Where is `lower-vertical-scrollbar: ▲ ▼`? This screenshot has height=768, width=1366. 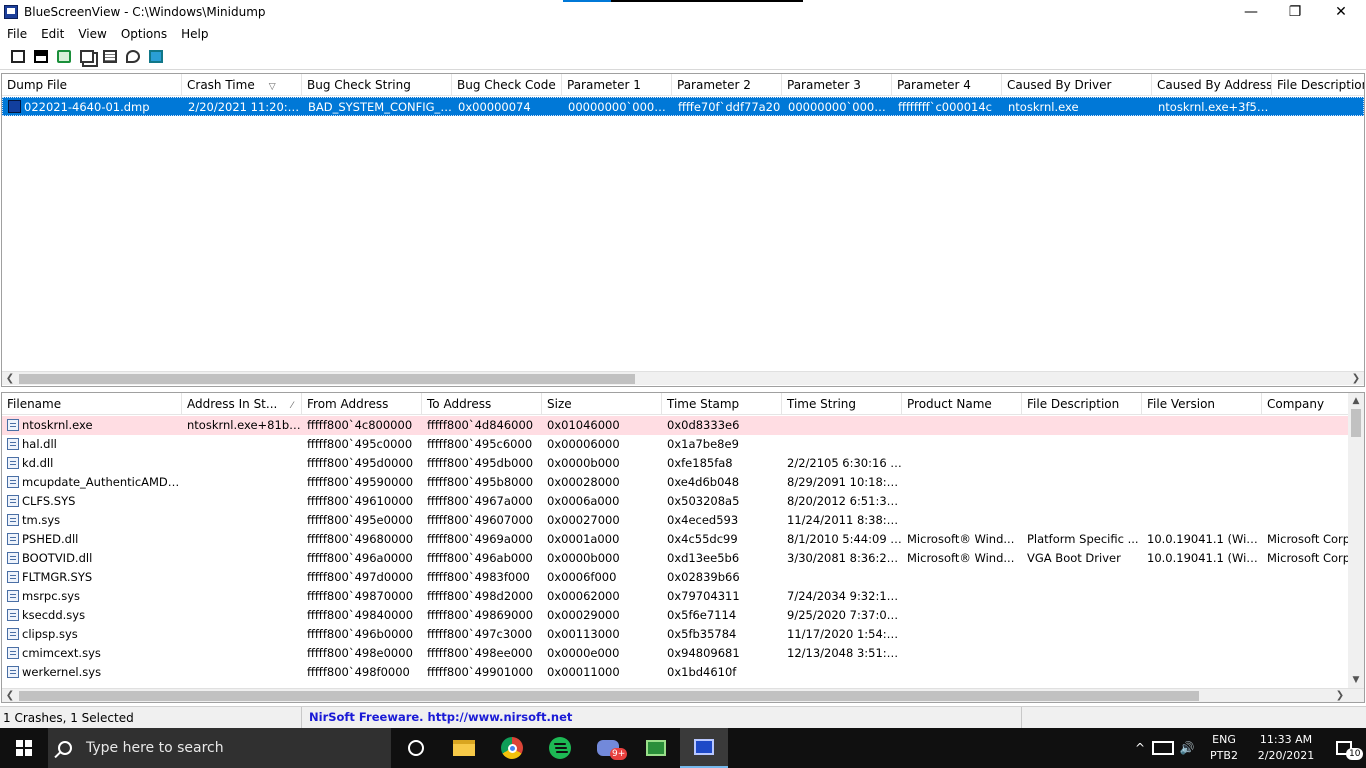 lower-vertical-scrollbar: ▲ ▼ is located at coordinates (1356, 540).